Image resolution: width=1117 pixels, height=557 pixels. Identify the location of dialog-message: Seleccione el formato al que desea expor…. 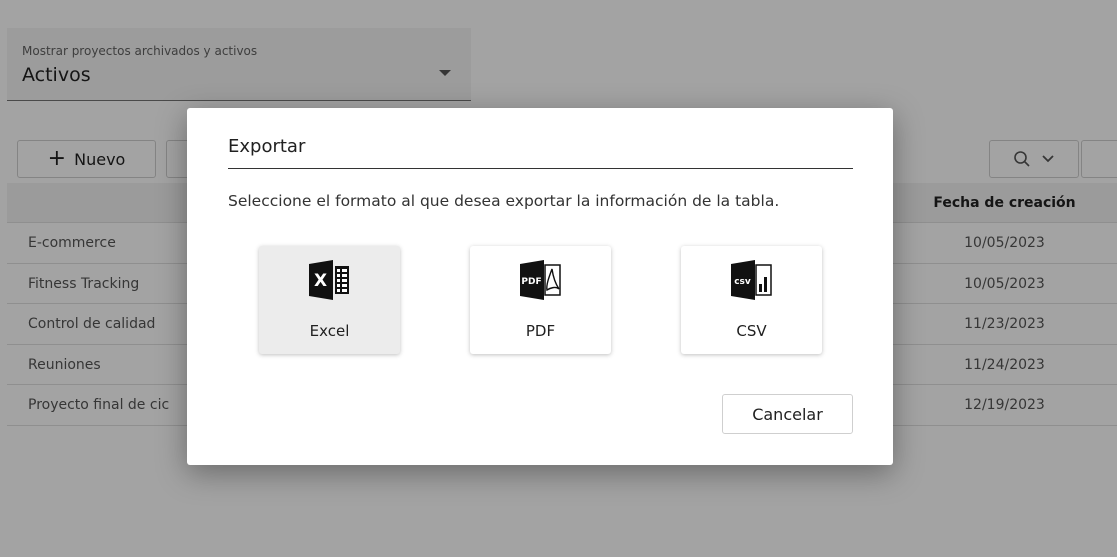
(504, 201).